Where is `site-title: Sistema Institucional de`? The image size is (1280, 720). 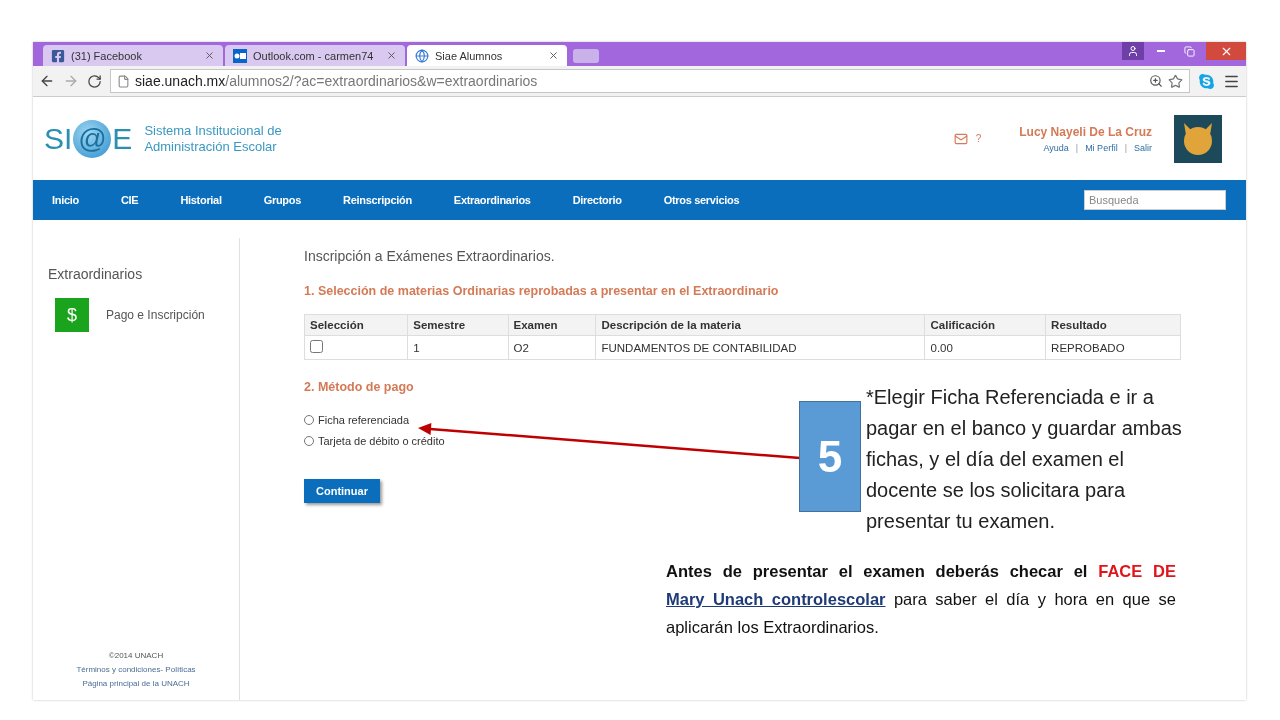
site-title: Sistema Institucional de is located at coordinates (213, 130).